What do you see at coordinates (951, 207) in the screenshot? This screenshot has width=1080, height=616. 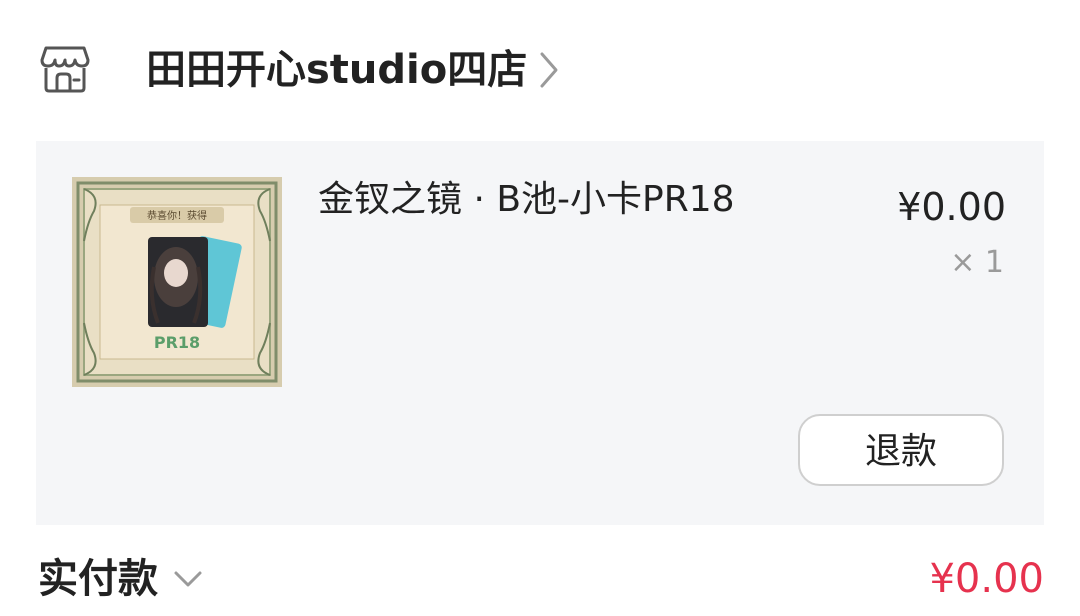 I see `product-price: ¥0.00` at bounding box center [951, 207].